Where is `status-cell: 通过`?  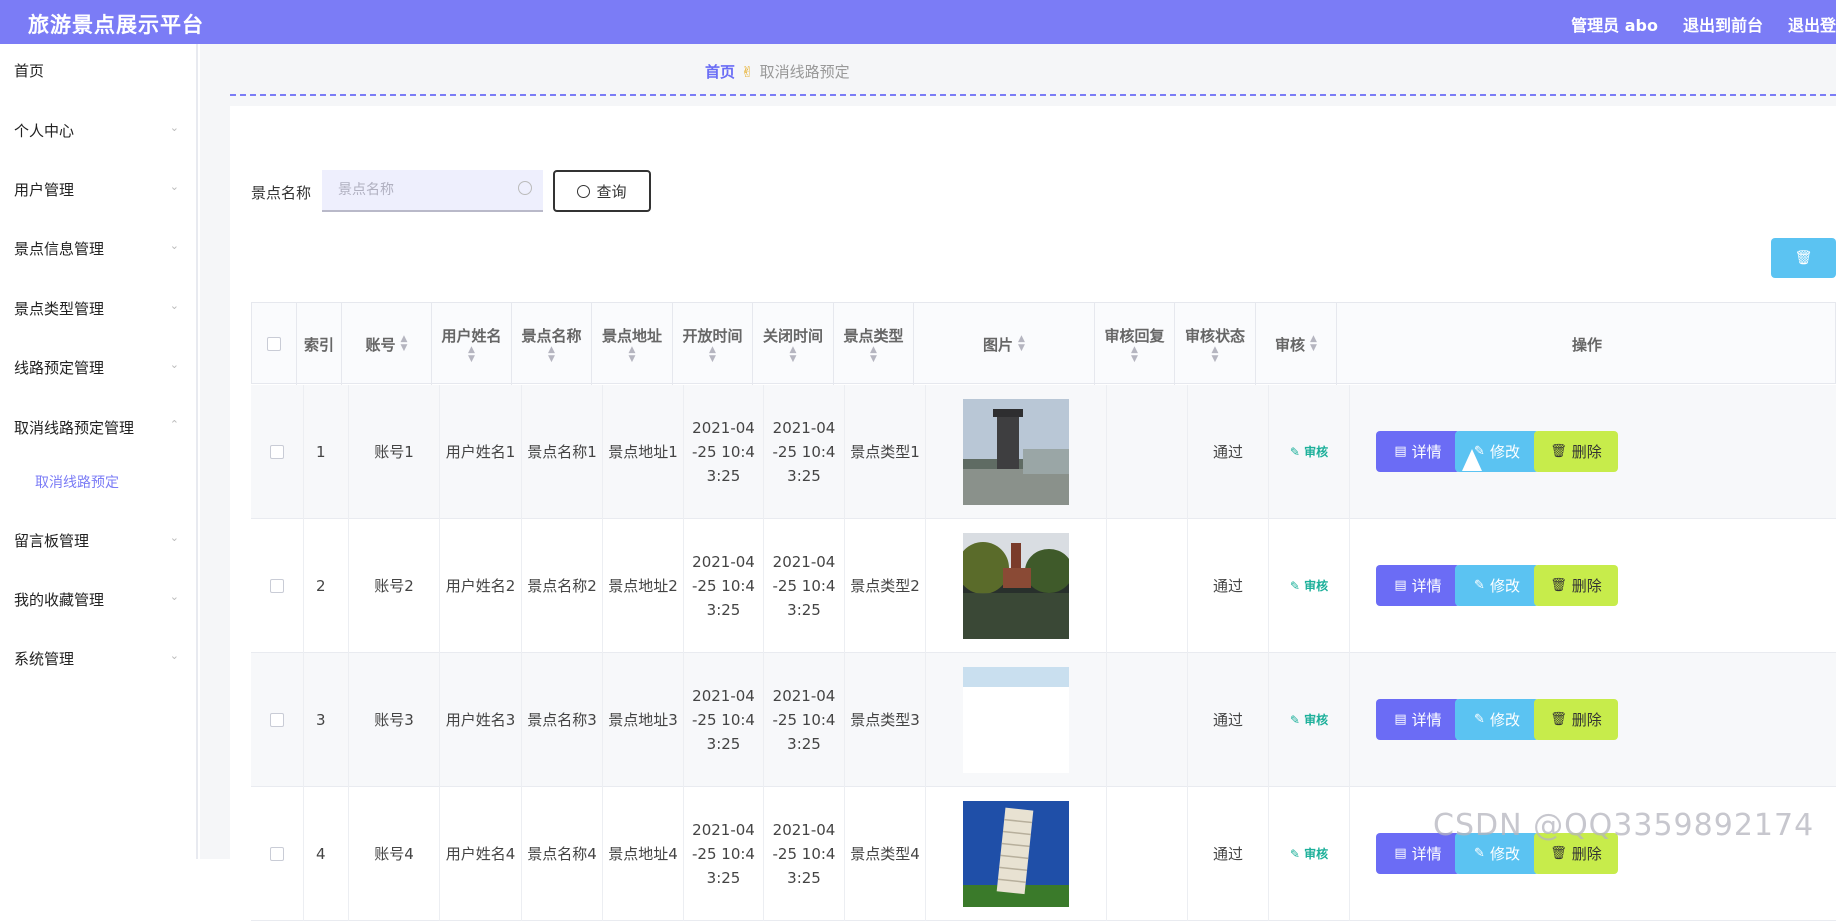
status-cell: 通过 is located at coordinates (1228, 586).